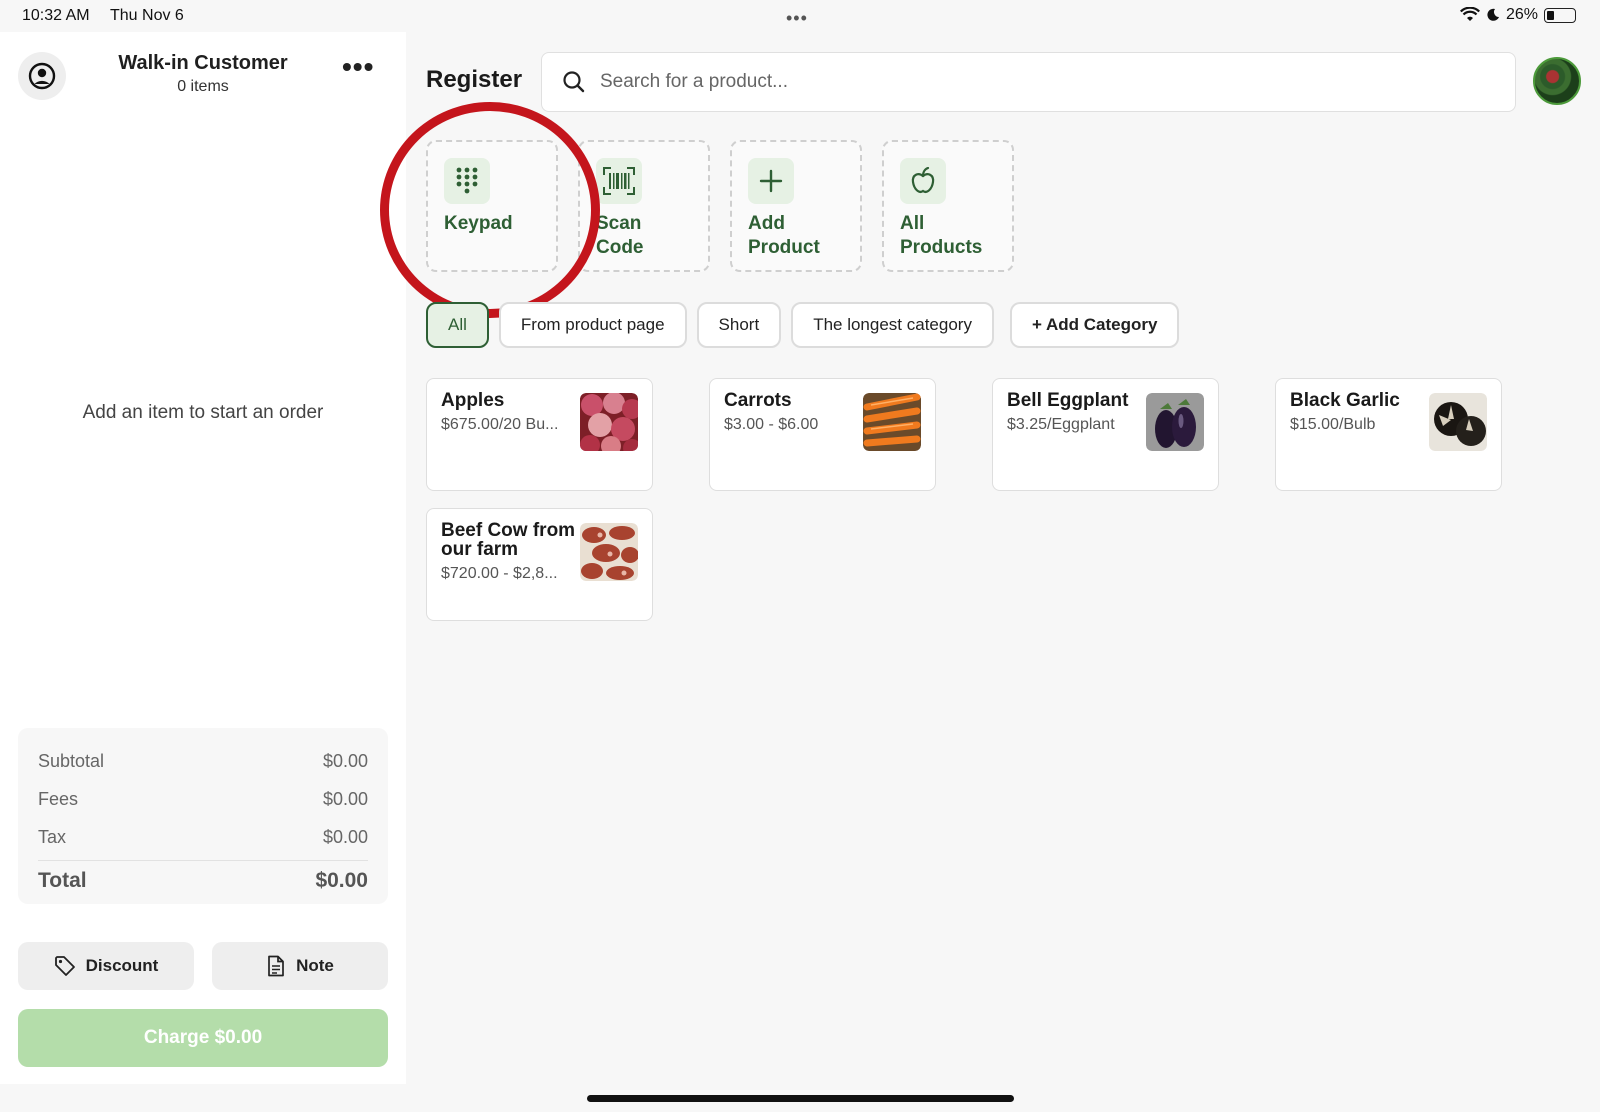  Describe the element at coordinates (1105, 434) in the screenshot. I see `product-card-bell-eggplant: Bell Eggplant $3.25/Eggplant` at that location.